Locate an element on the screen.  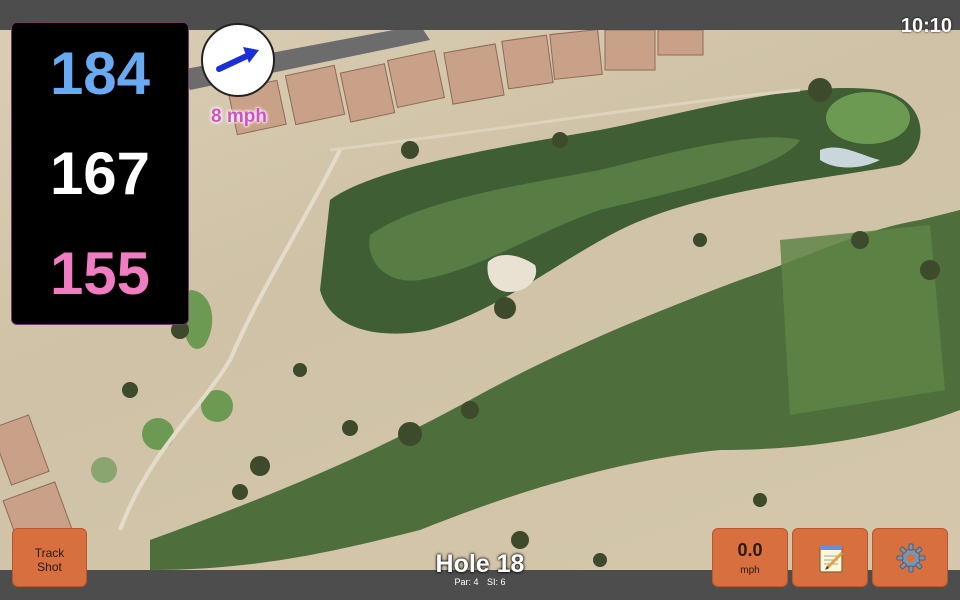
hole-stroke-index: SI: 6 is located at coordinates (496, 582).